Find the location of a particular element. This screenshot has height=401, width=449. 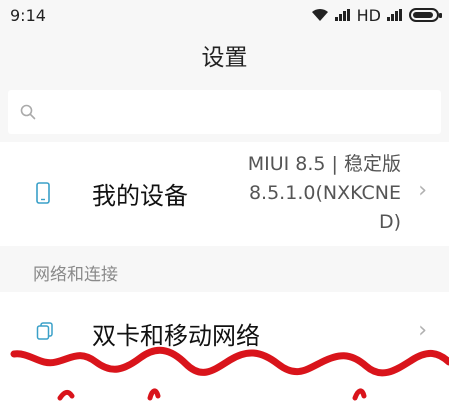

device-version-line3: D) is located at coordinates (389, 222).